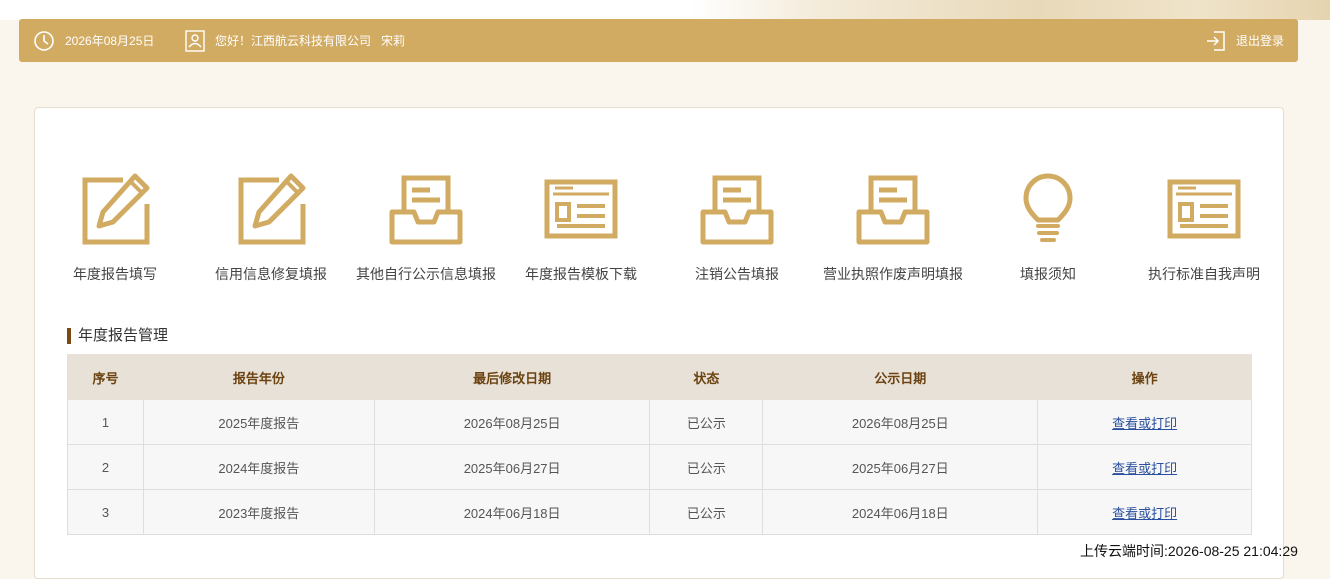  I want to click on tile-annual-report-fill: 年度报告填写, so click(115, 228).